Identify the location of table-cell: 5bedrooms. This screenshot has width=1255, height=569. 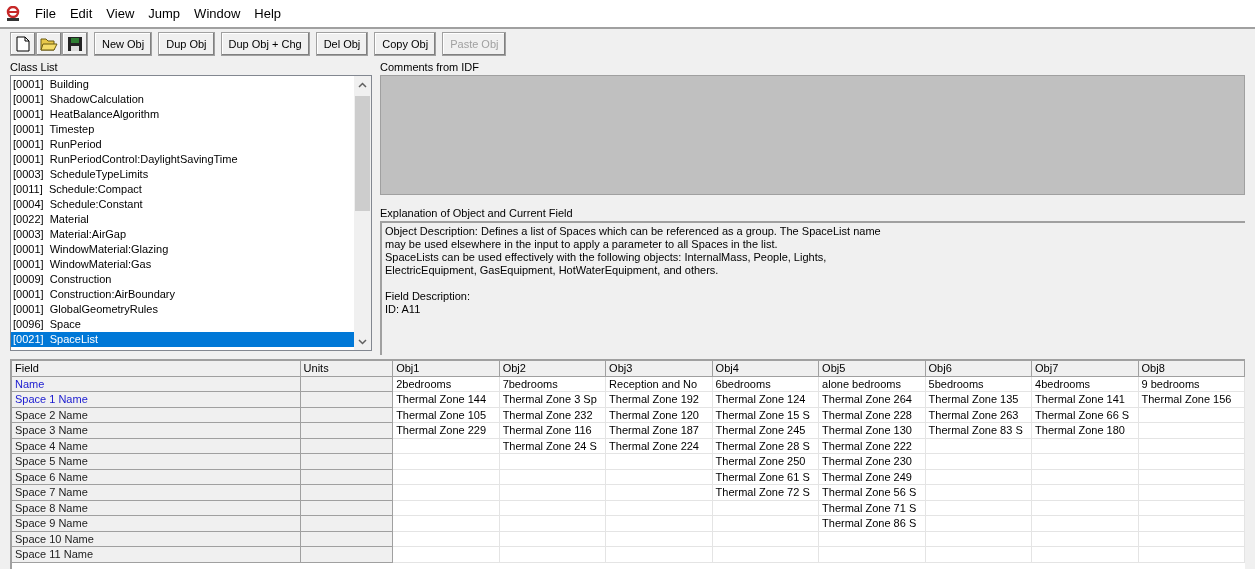
(979, 384).